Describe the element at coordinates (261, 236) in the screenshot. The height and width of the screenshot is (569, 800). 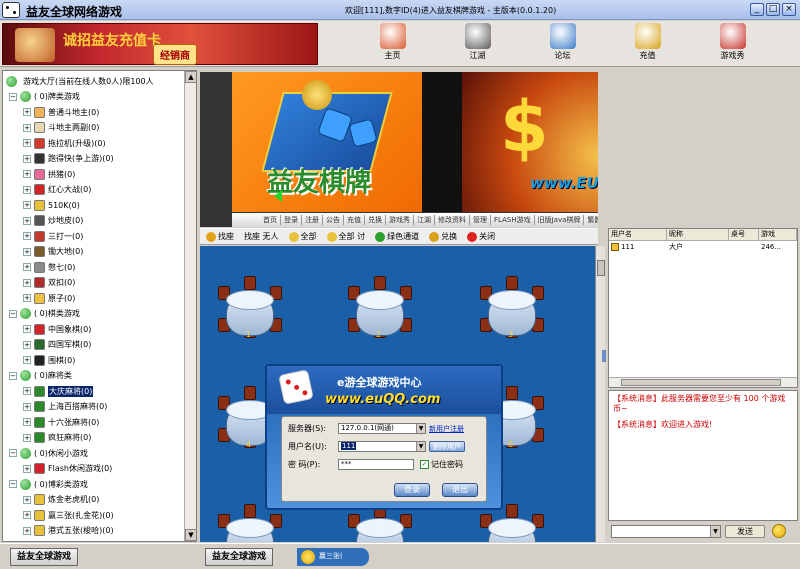
I see `room-tool-1: 找座 无人` at that location.